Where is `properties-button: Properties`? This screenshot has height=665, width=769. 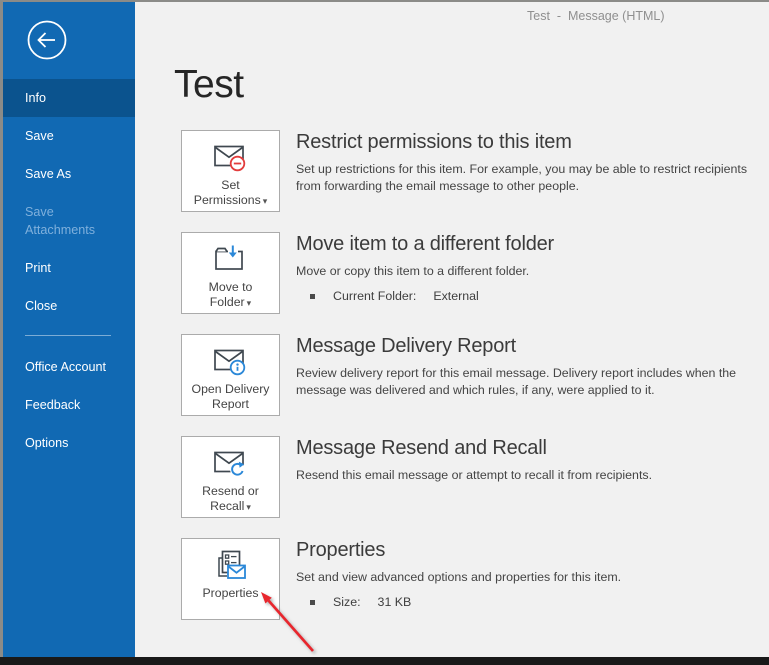
properties-button: Properties is located at coordinates (230, 579).